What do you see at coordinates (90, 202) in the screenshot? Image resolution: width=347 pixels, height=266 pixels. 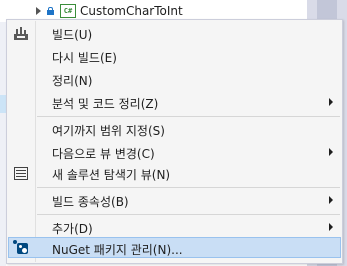 I see `menu-item-label: 빌드 종속성(B)` at bounding box center [90, 202].